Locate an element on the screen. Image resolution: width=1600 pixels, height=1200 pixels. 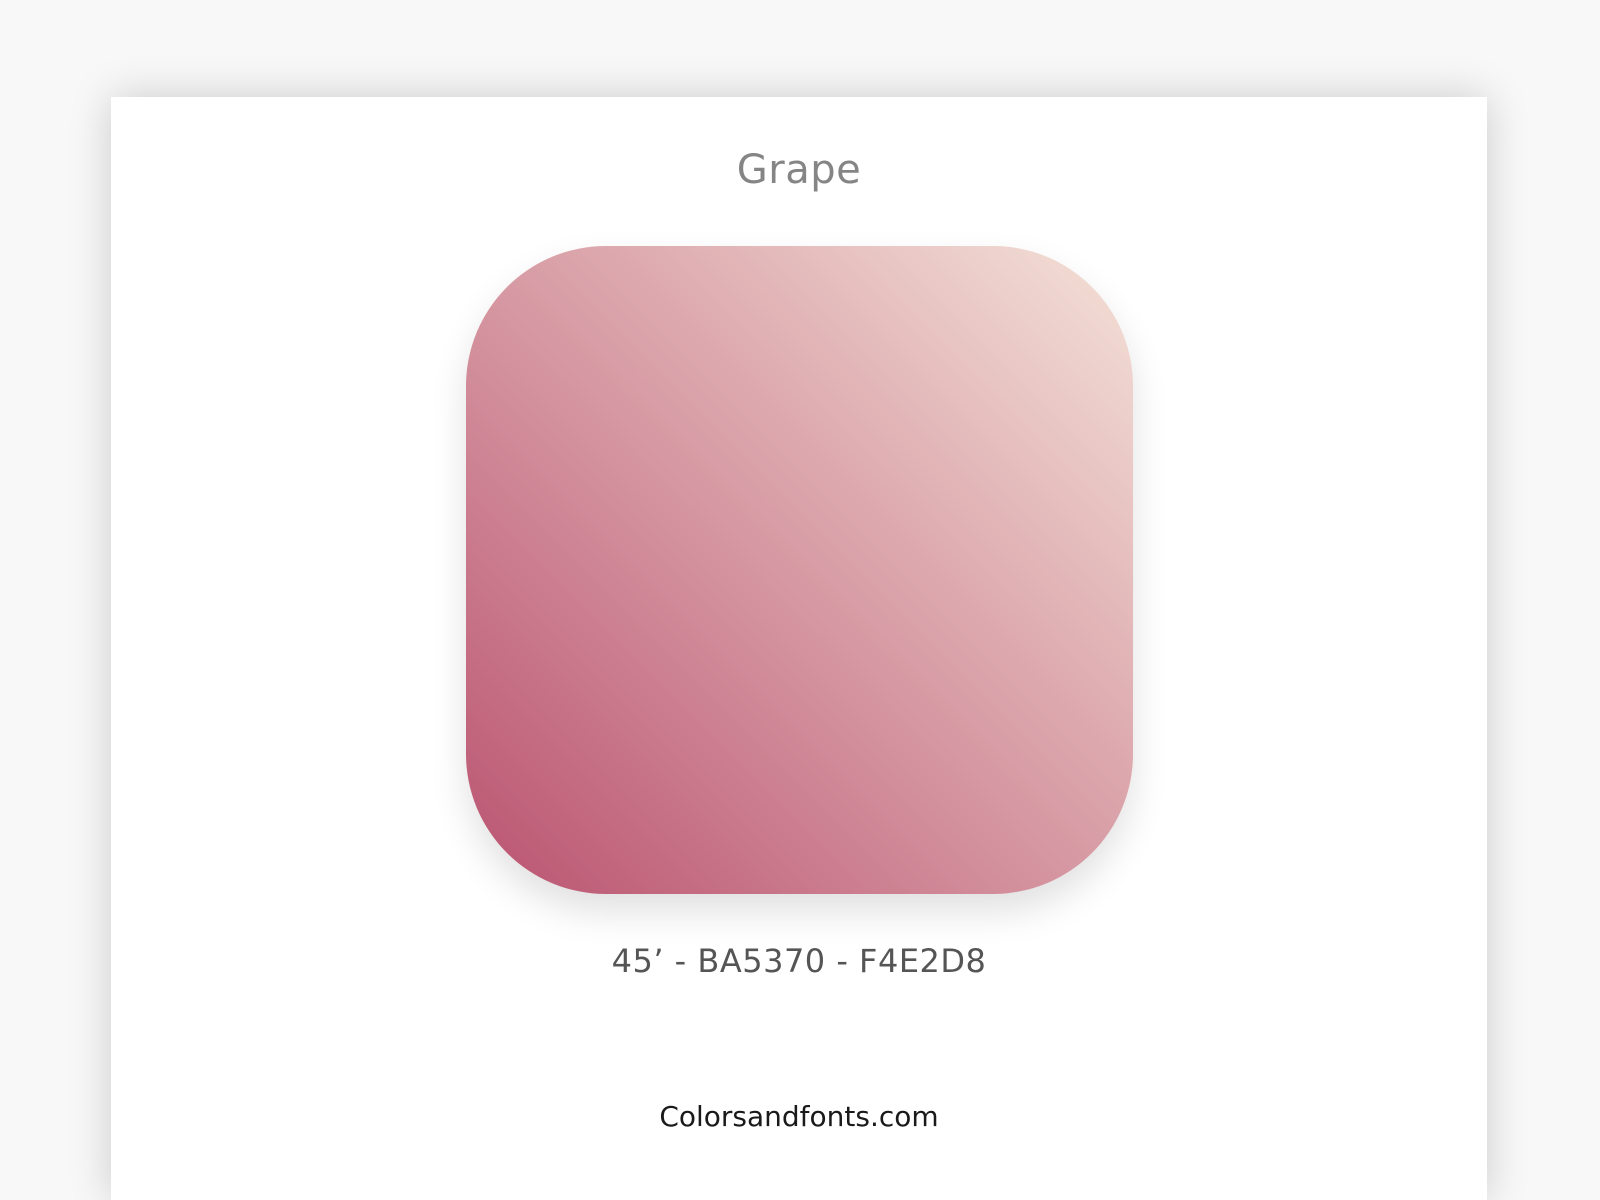
gradient-codes: 45’ - BA5370 - F4E2D8 is located at coordinates (799, 961).